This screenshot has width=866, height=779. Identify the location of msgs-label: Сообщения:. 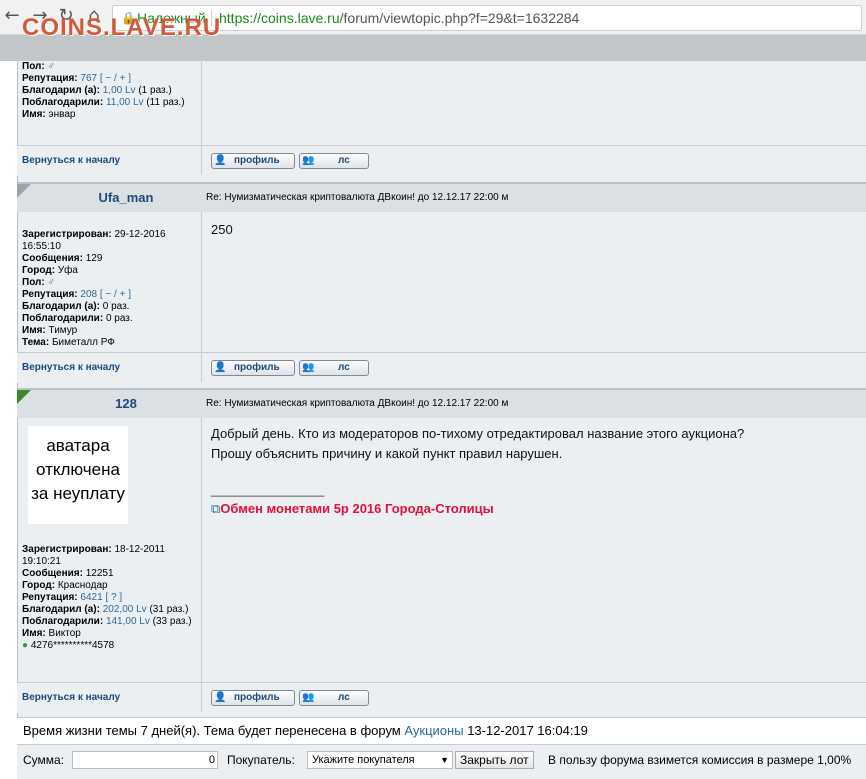
(52, 258).